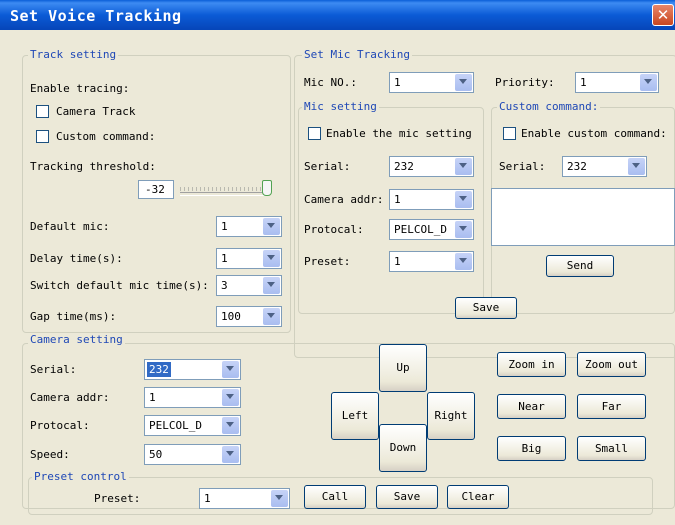 This screenshot has width=675, height=525. I want to click on down-button: Down, so click(403, 448).